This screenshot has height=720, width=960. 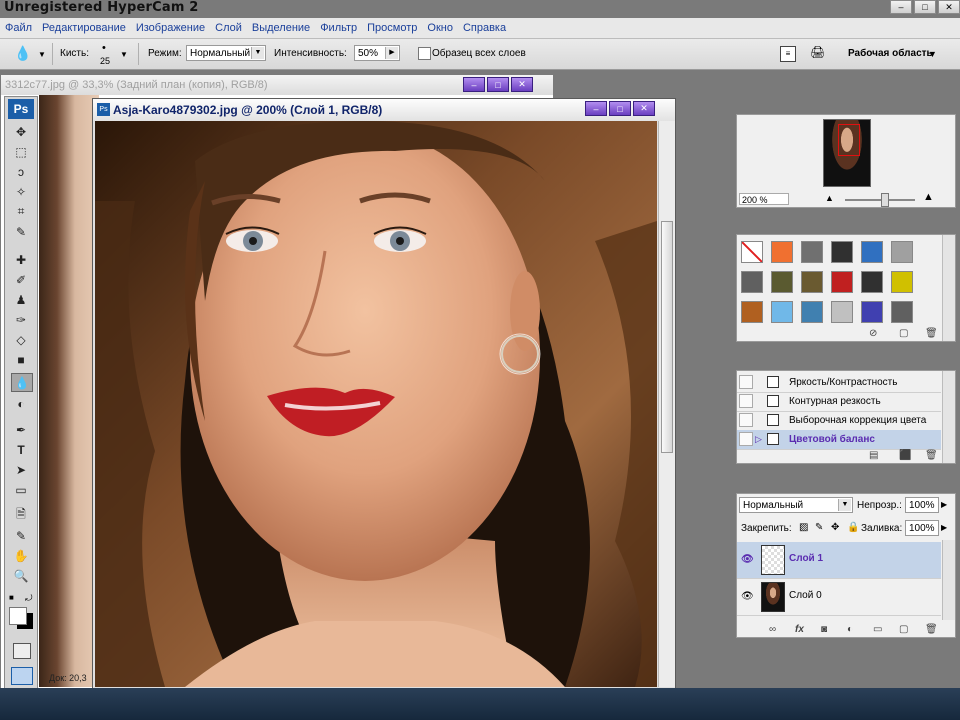 What do you see at coordinates (22, 53) in the screenshot?
I see `blur-tool-preset-icon: 💧` at bounding box center [22, 53].